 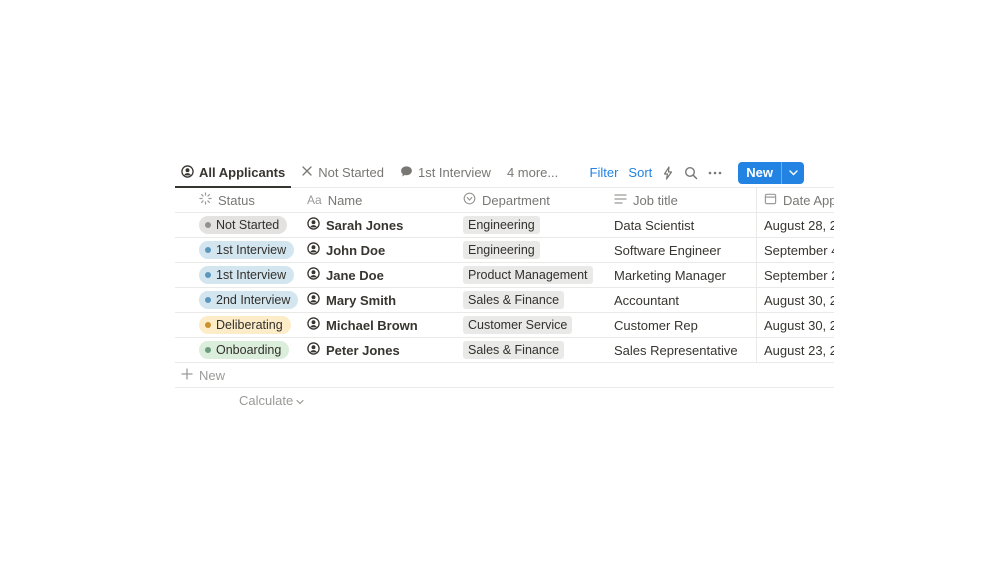 I want to click on x-icon, so click(x=307, y=172).